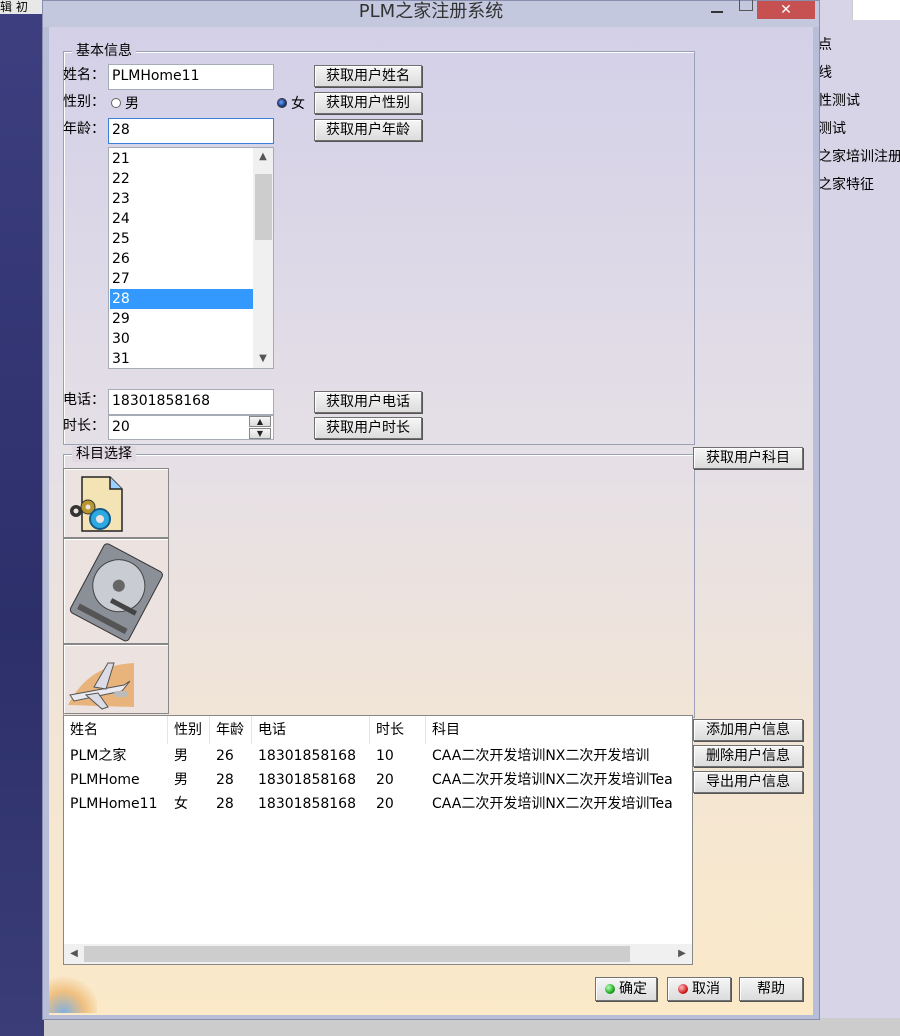  Describe the element at coordinates (263, 258) in the screenshot. I see `age-list-scrollbar: ▲ ▼` at that location.